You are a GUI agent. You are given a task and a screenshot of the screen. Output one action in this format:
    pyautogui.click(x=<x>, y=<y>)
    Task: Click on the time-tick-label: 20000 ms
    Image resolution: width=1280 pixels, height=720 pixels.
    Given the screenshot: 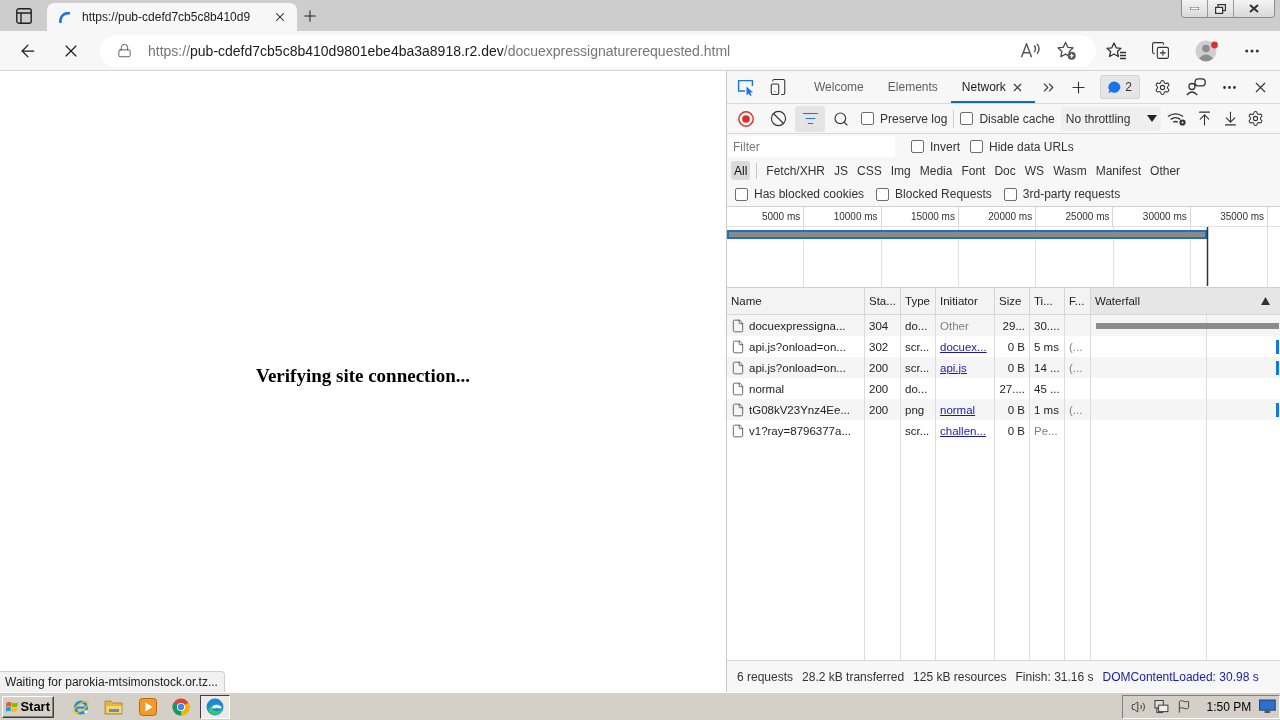 What is the action you would take?
    pyautogui.click(x=1010, y=216)
    